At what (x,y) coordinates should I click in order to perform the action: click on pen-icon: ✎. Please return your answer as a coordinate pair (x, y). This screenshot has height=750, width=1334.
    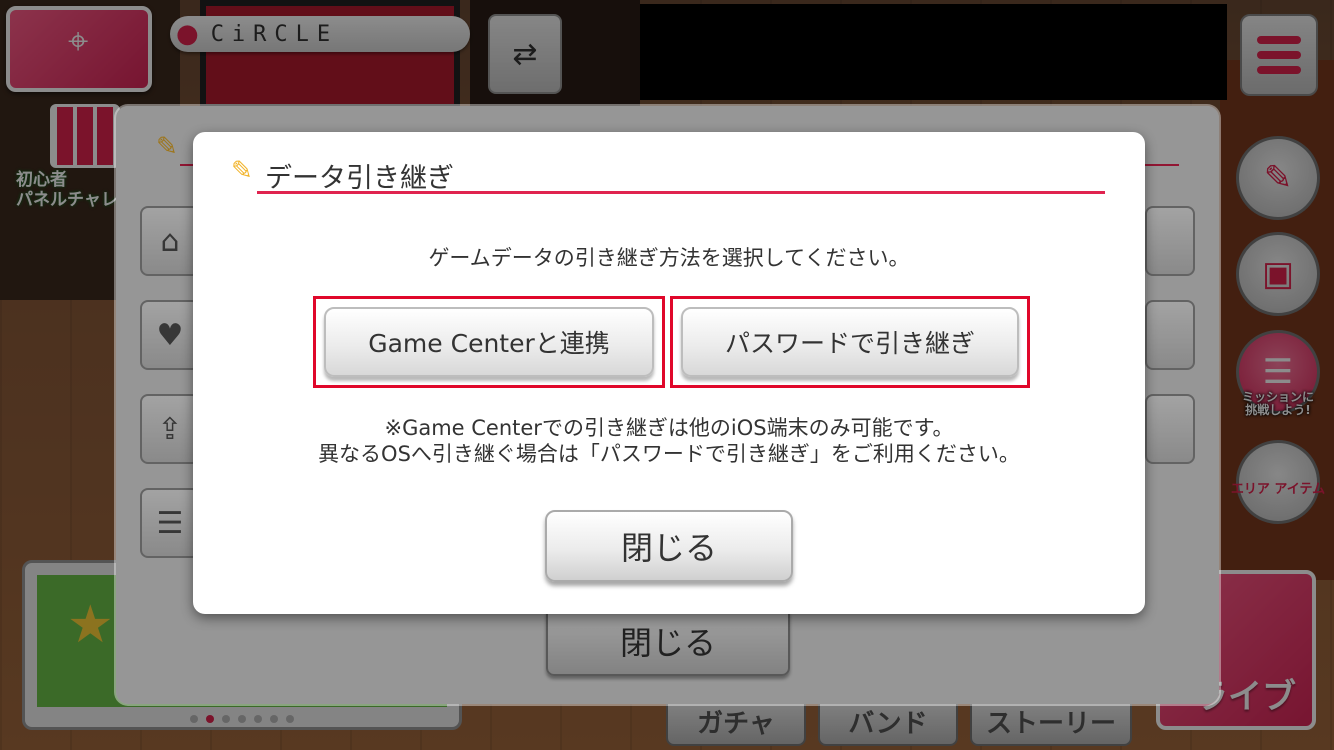
    Looking at the image, I should click on (242, 171).